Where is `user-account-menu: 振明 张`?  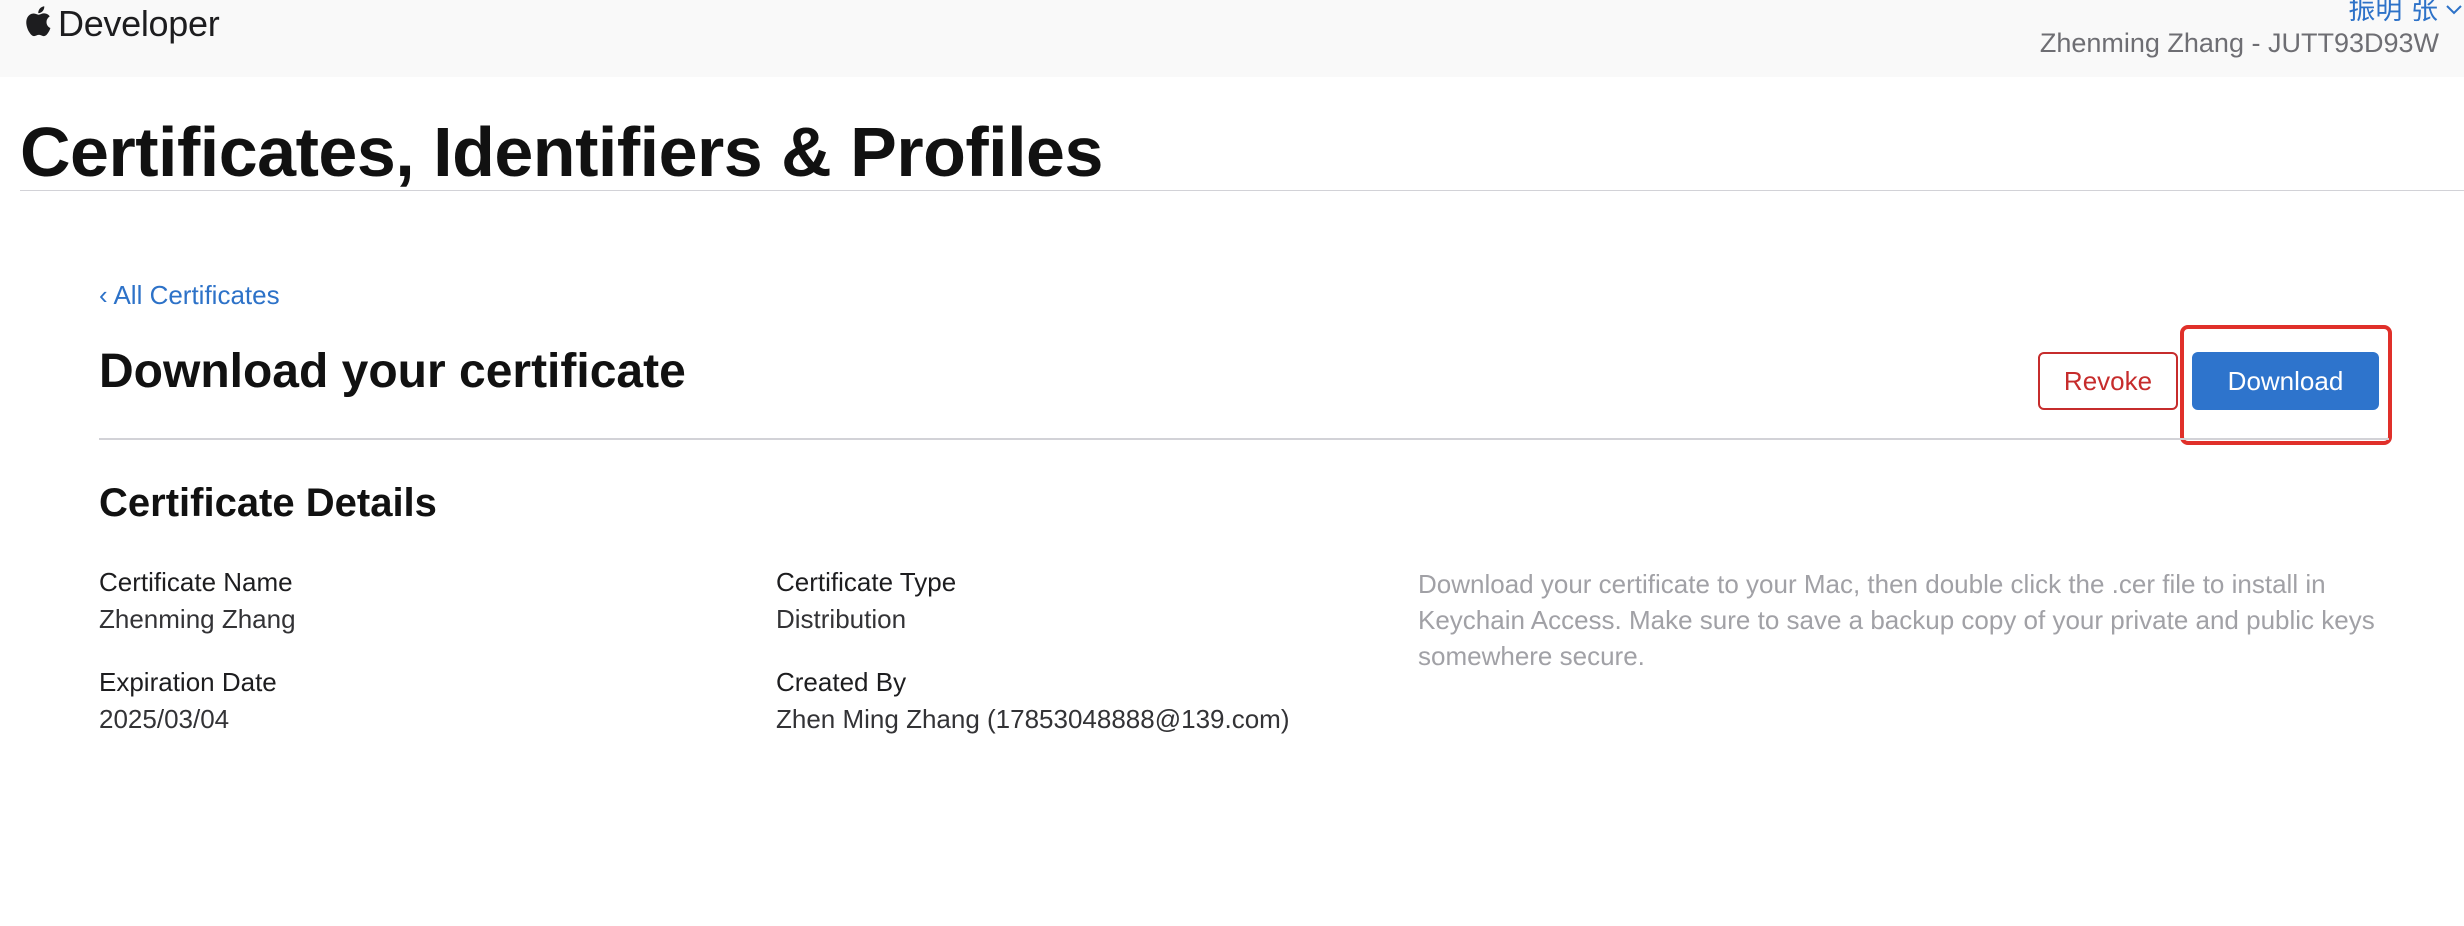 user-account-menu: 振明 张 is located at coordinates (2405, 13).